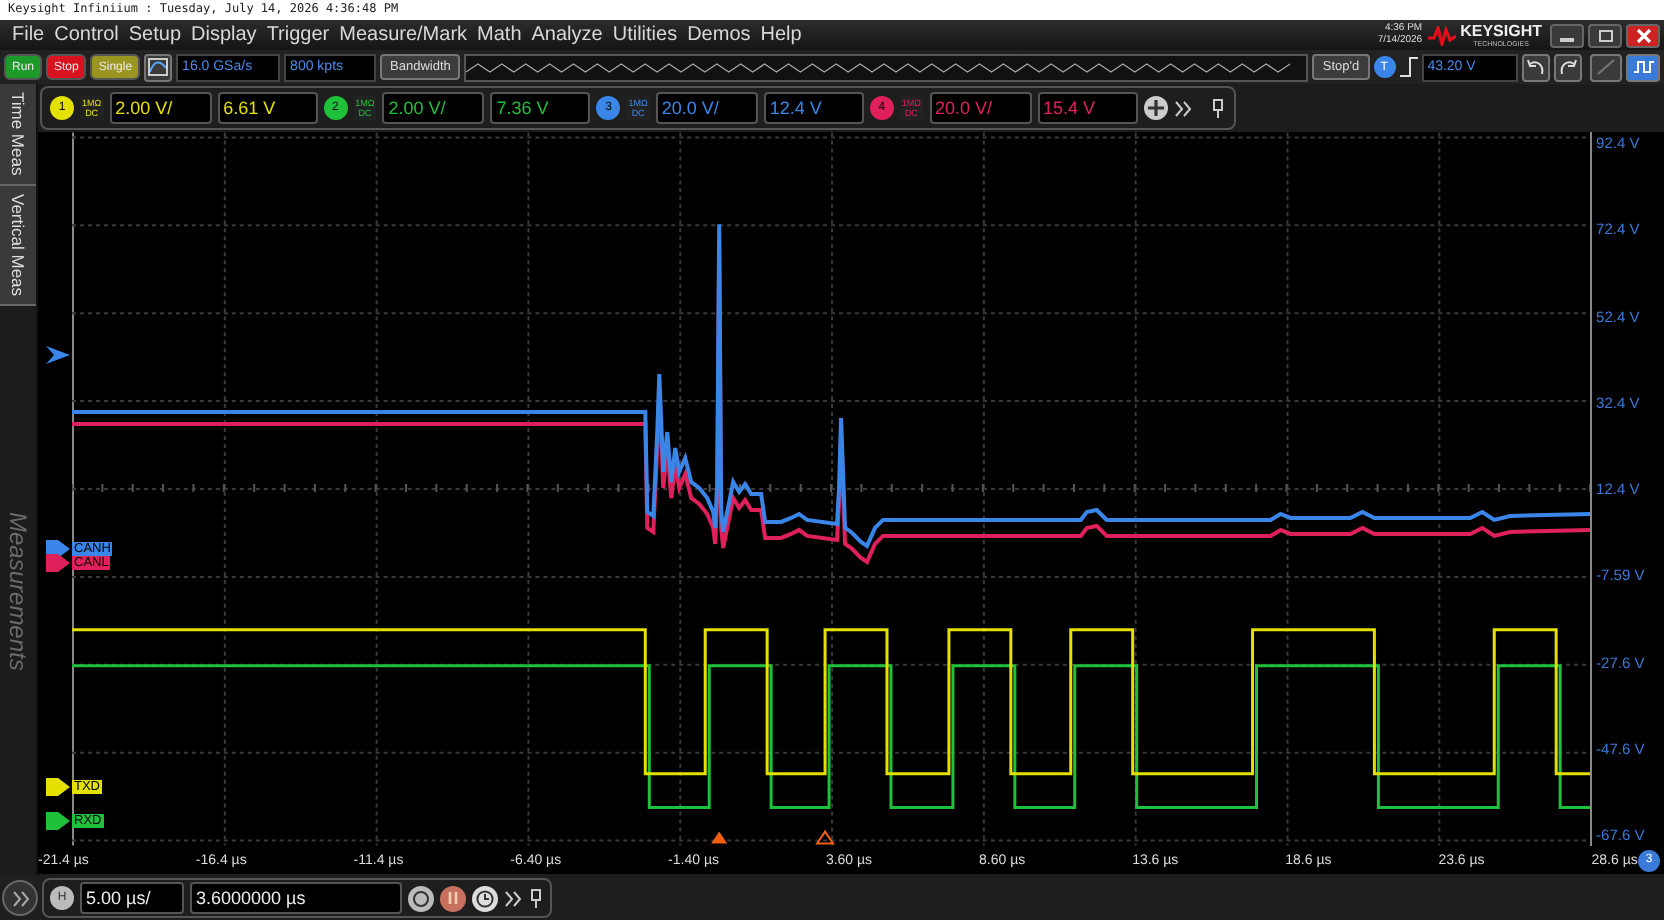 Image resolution: width=1664 pixels, height=920 pixels. I want to click on logo-name: KEYSIGHT, so click(1501, 31).